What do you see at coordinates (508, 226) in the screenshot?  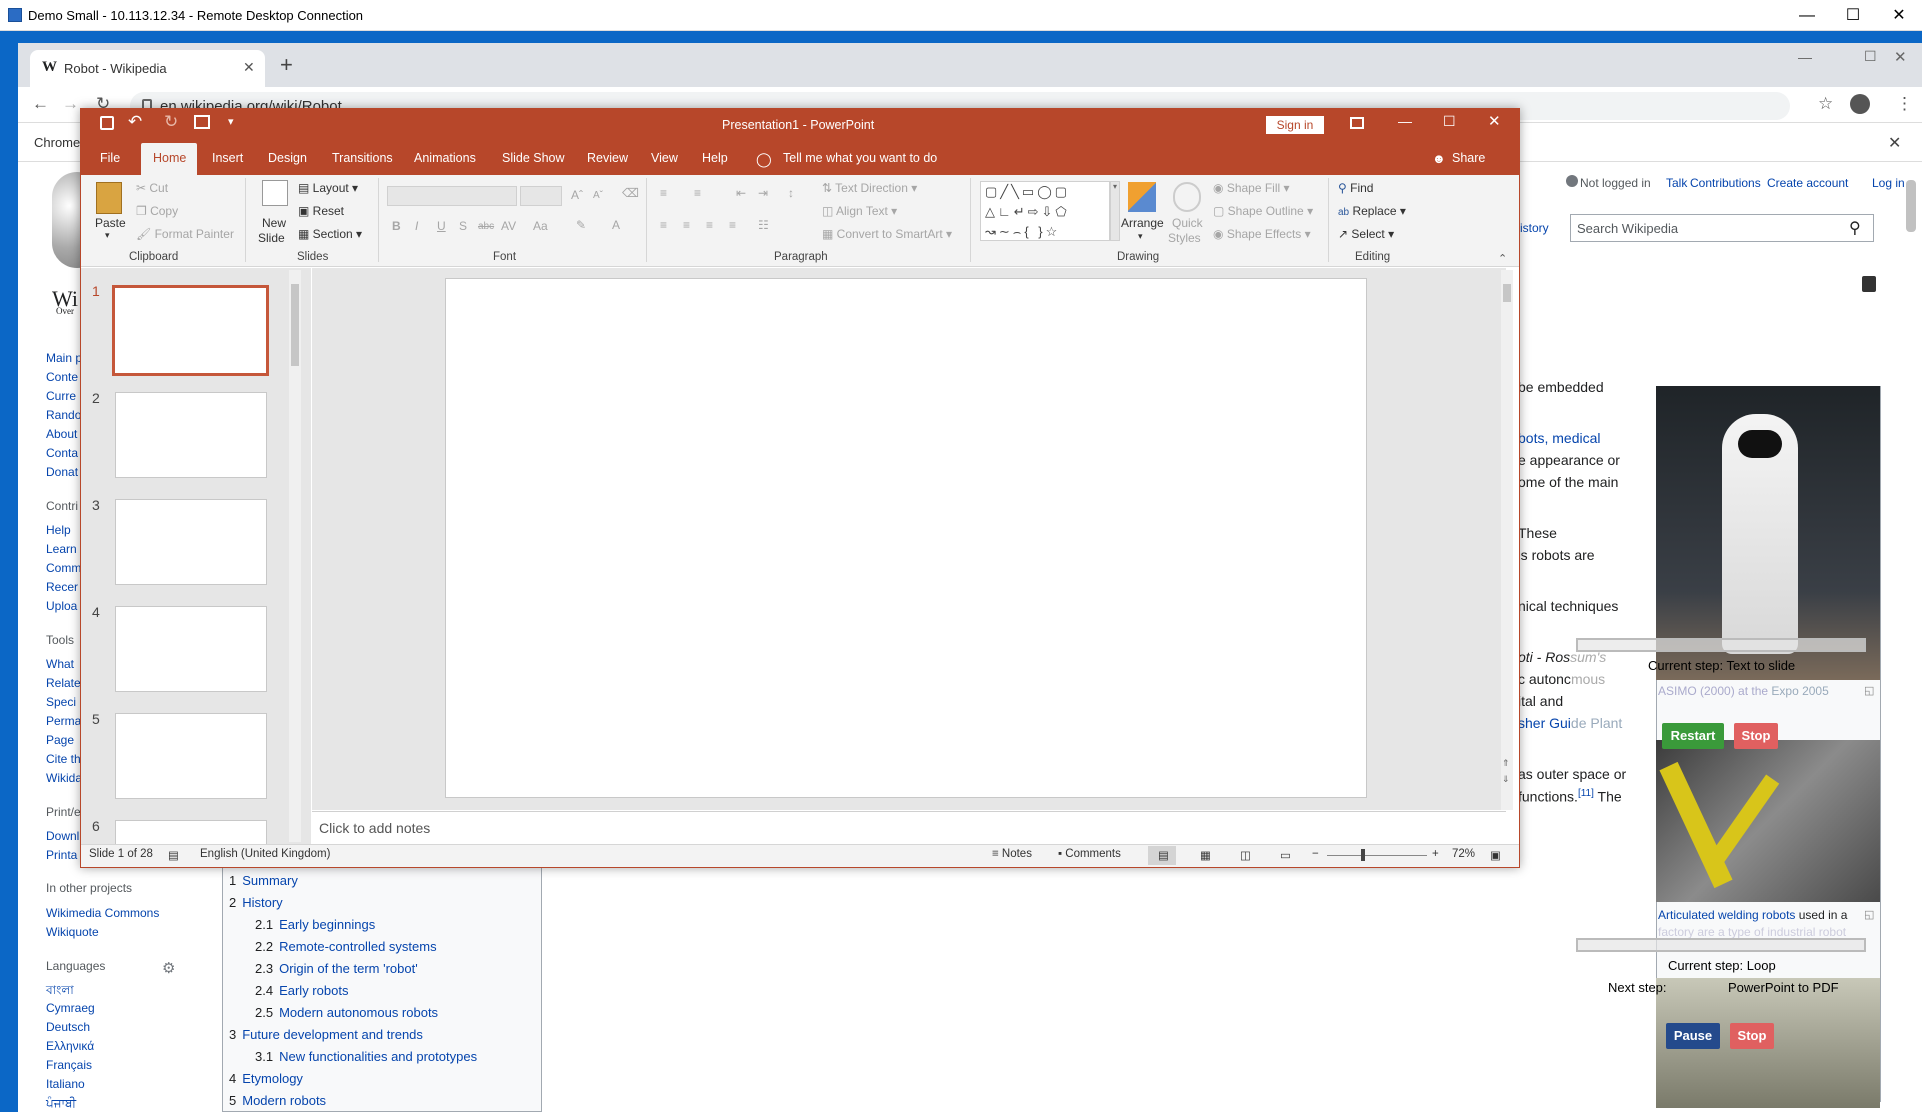 I see `character-spacing-icon: AV` at bounding box center [508, 226].